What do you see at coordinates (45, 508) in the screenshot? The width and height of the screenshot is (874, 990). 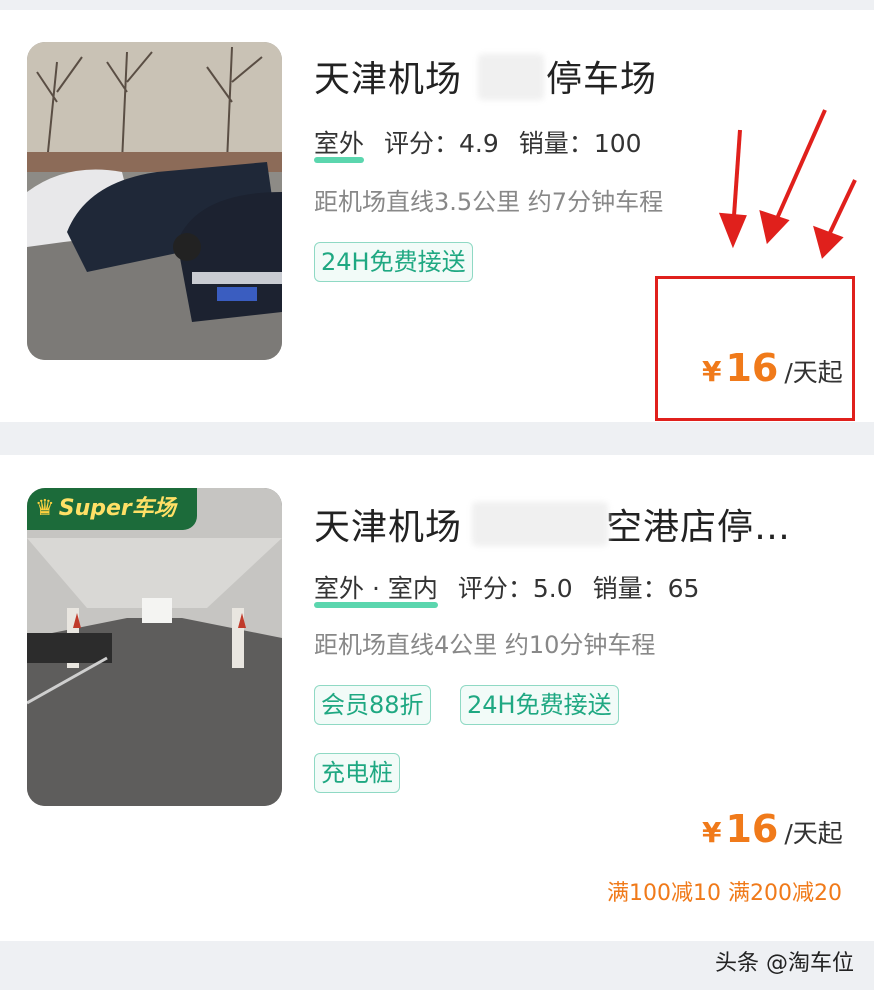 I see `crown-icon: ♛` at bounding box center [45, 508].